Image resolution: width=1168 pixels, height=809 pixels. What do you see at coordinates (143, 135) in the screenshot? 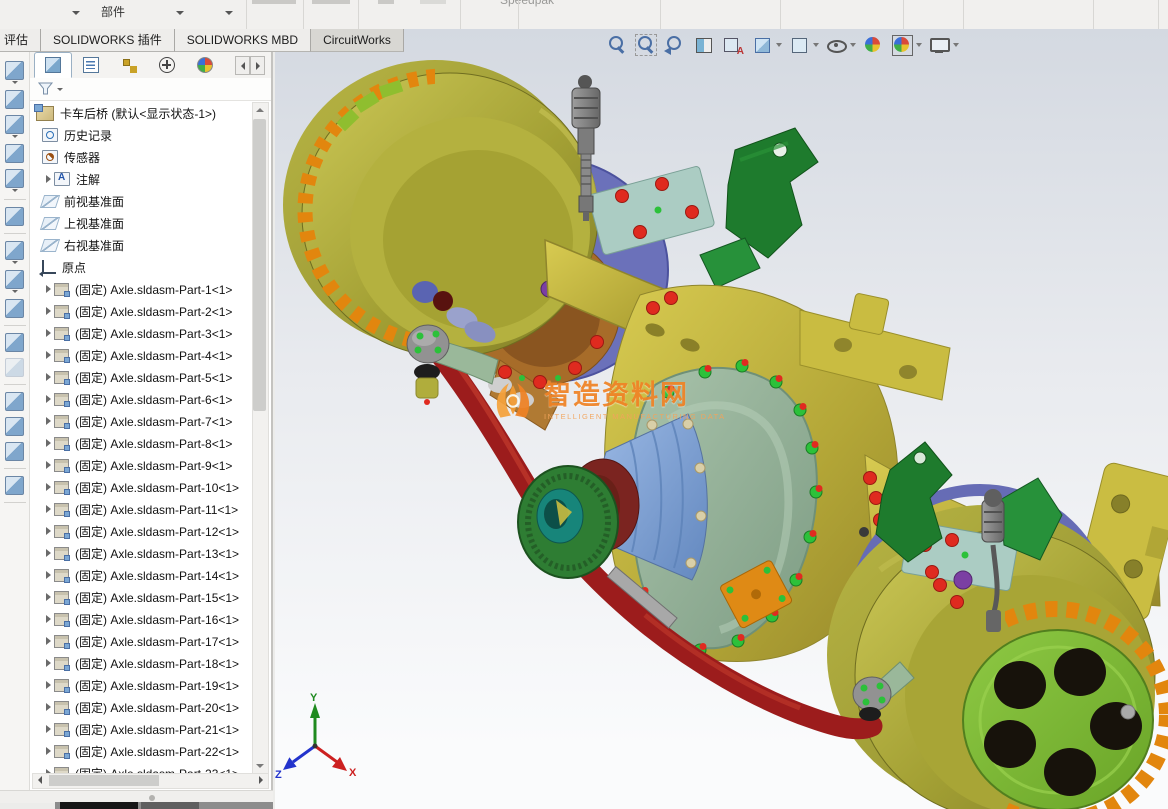
I see `tree-item: 历史记录` at bounding box center [143, 135].